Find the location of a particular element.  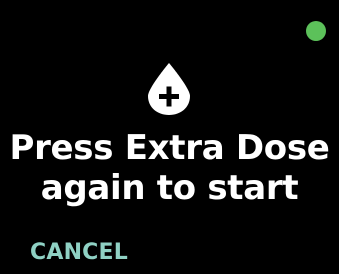

cancel-button: CANCEL is located at coordinates (79, 253).